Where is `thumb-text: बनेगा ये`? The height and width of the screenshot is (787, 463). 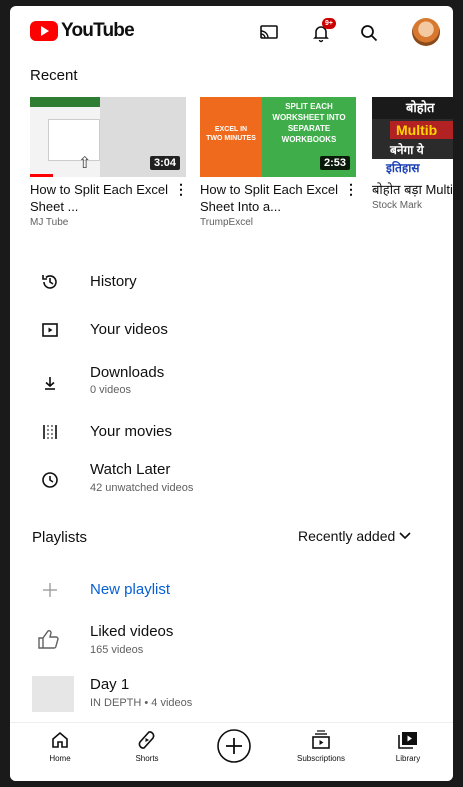
thumb-text: बनेगा ये is located at coordinates (407, 150).